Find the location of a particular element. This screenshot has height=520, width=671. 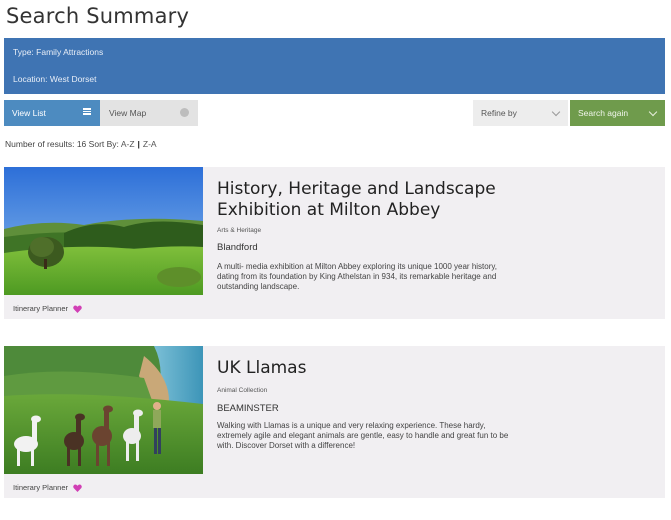

view-map-button: View Map is located at coordinates (149, 113).